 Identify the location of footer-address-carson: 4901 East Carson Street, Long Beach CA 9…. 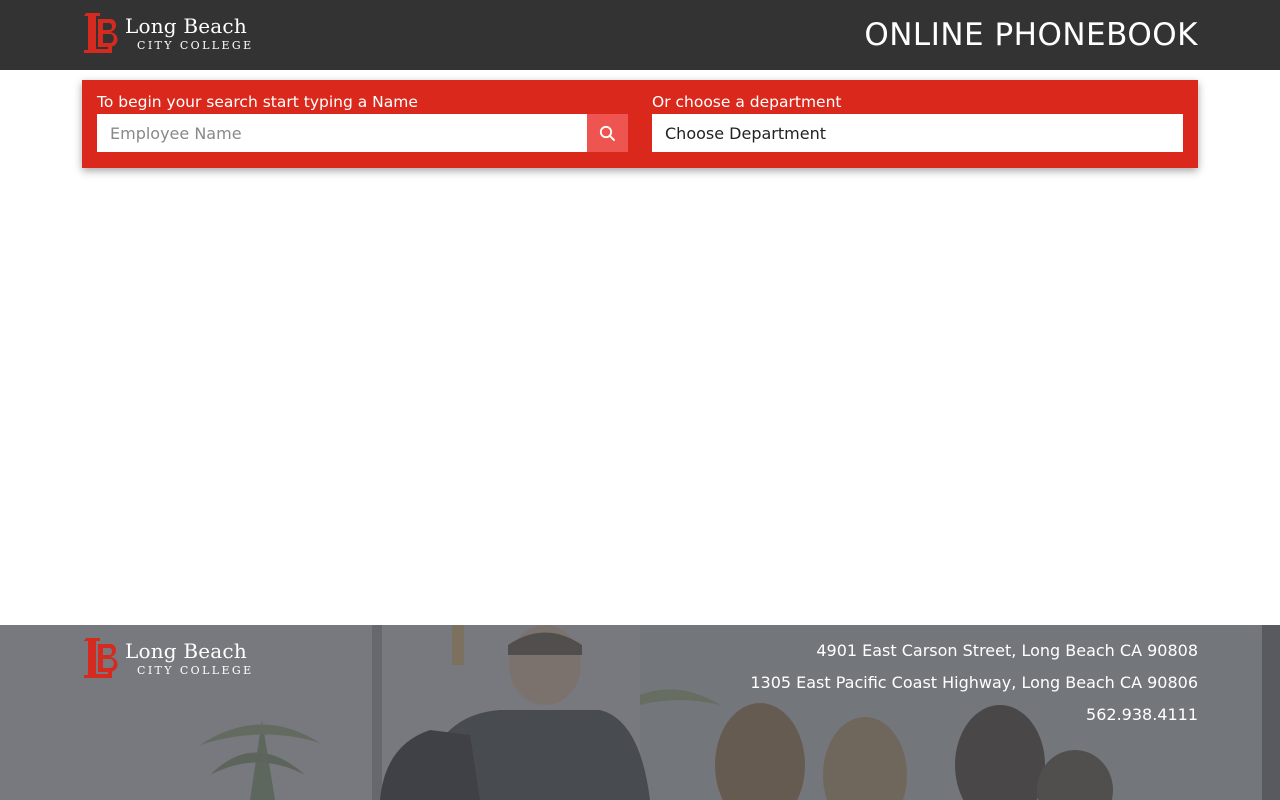
(1007, 650).